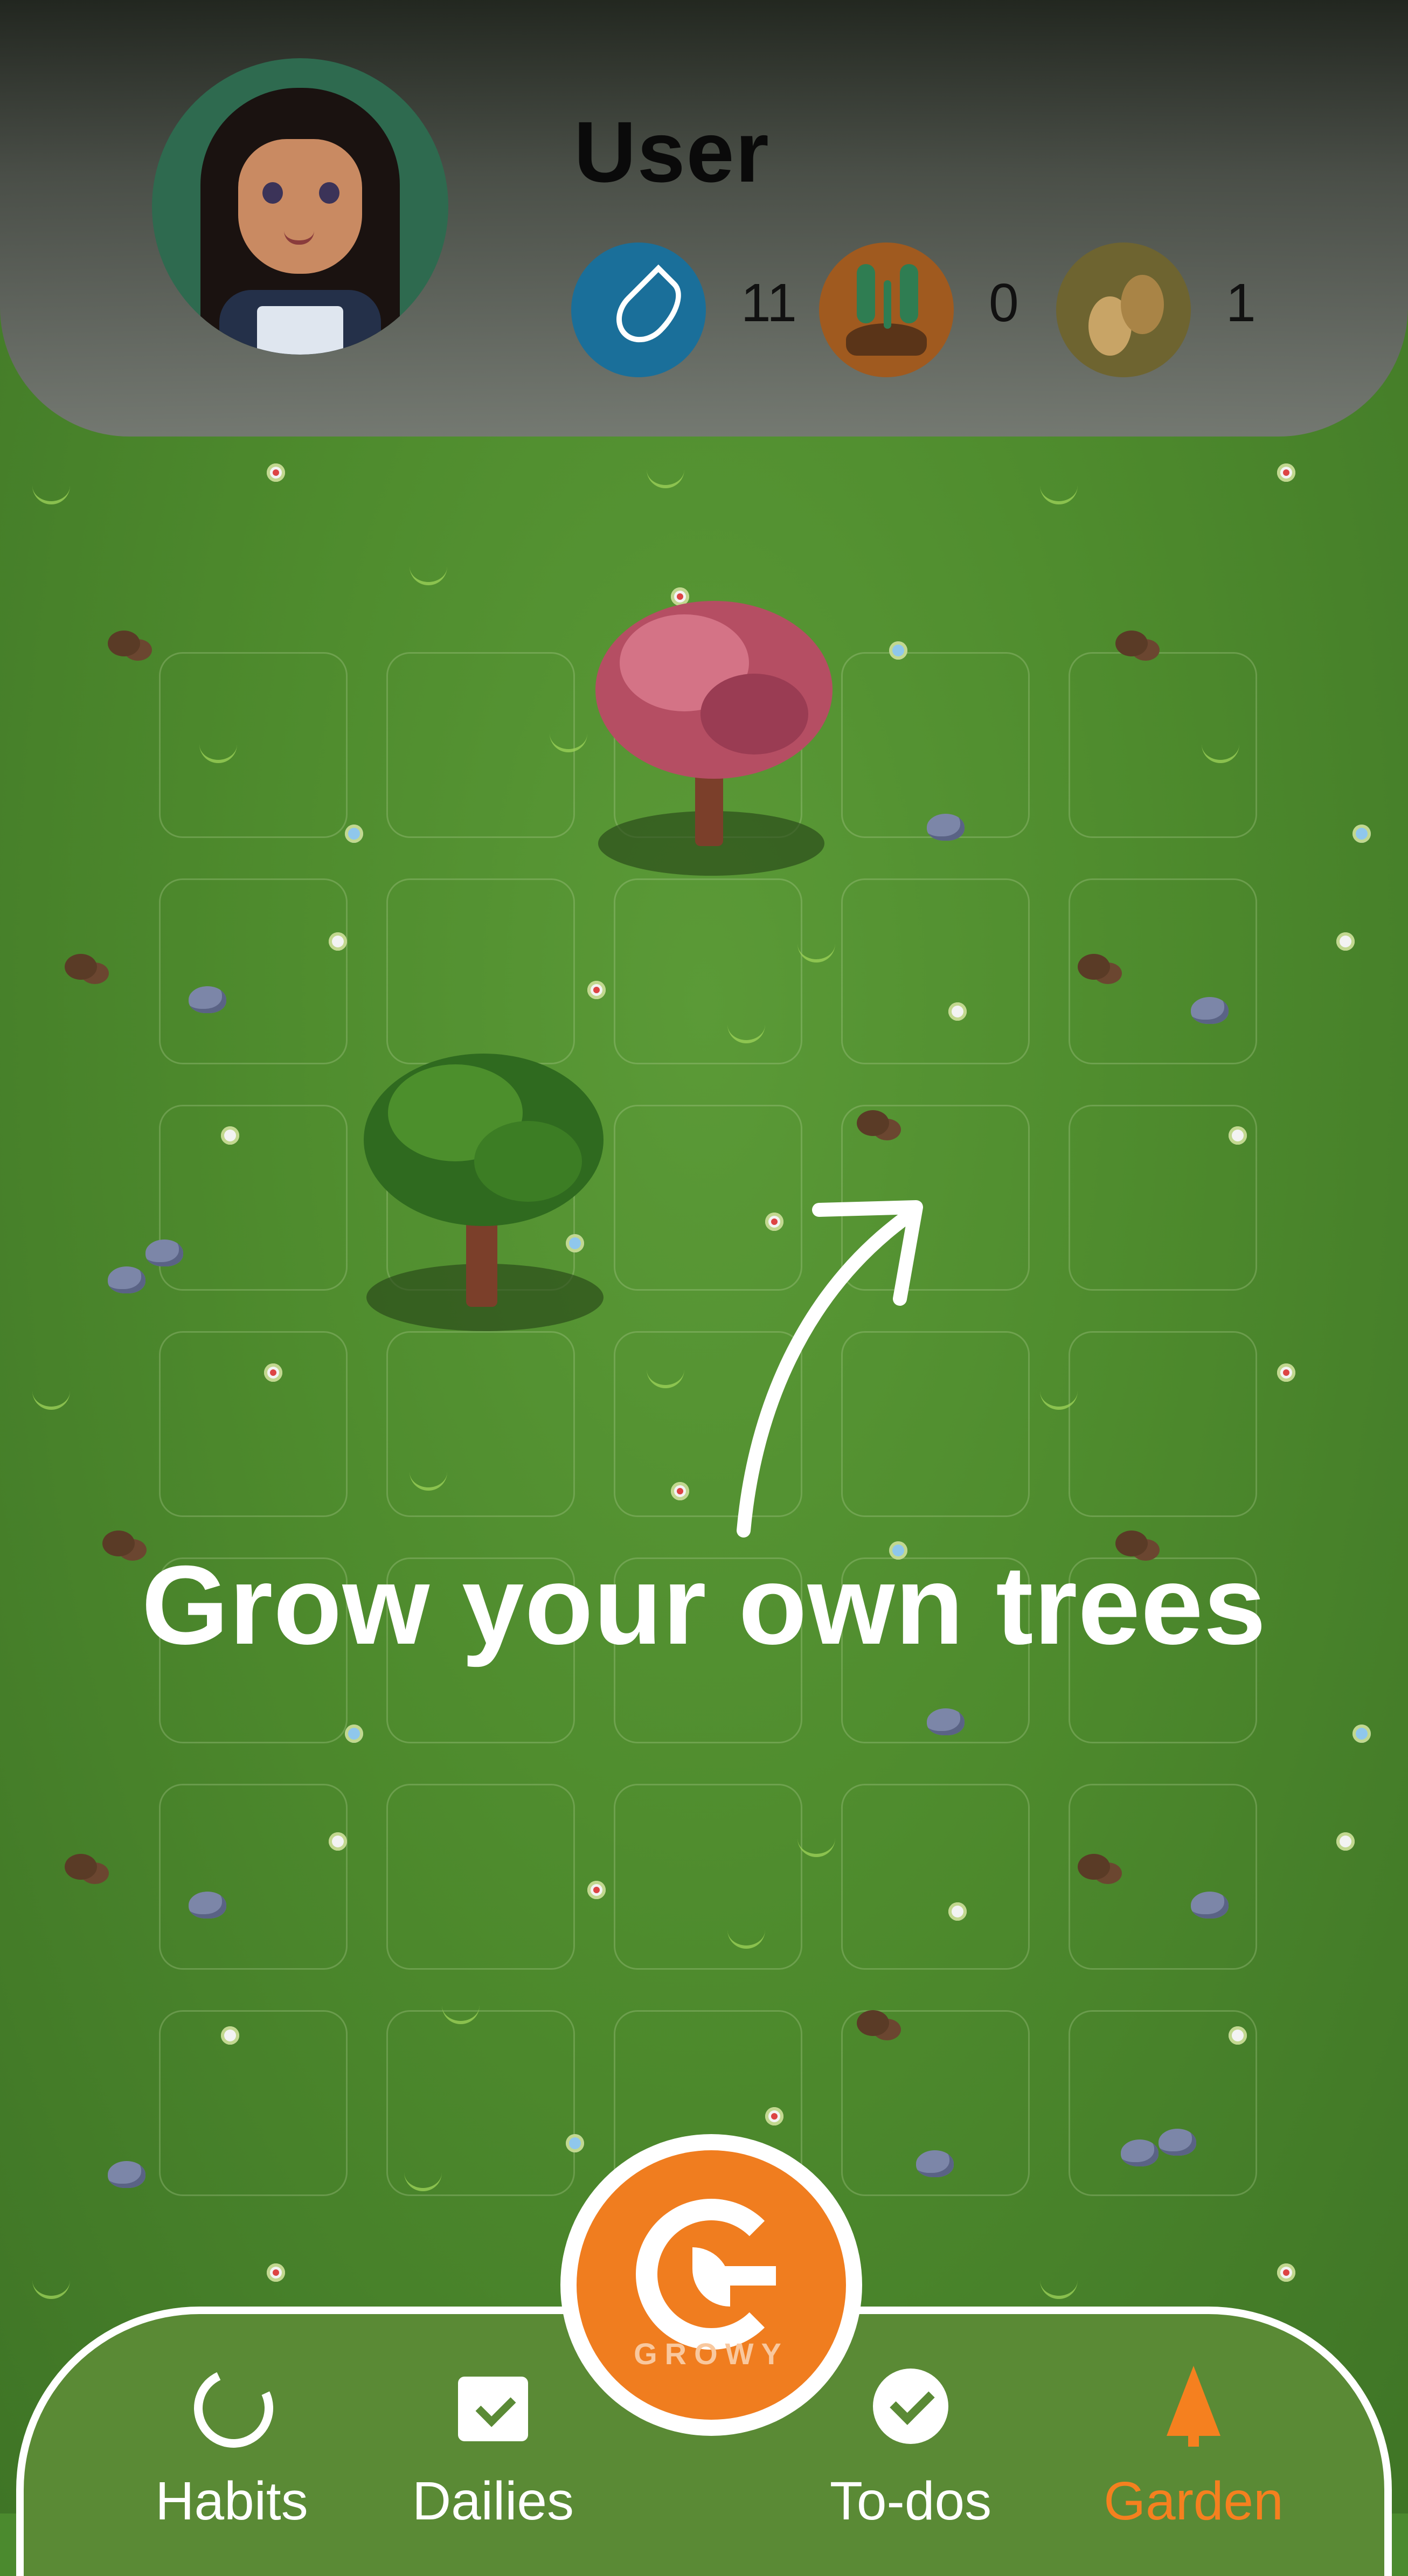  What do you see at coordinates (231, 2501) in the screenshot?
I see `nav-habits-label: Habits` at bounding box center [231, 2501].